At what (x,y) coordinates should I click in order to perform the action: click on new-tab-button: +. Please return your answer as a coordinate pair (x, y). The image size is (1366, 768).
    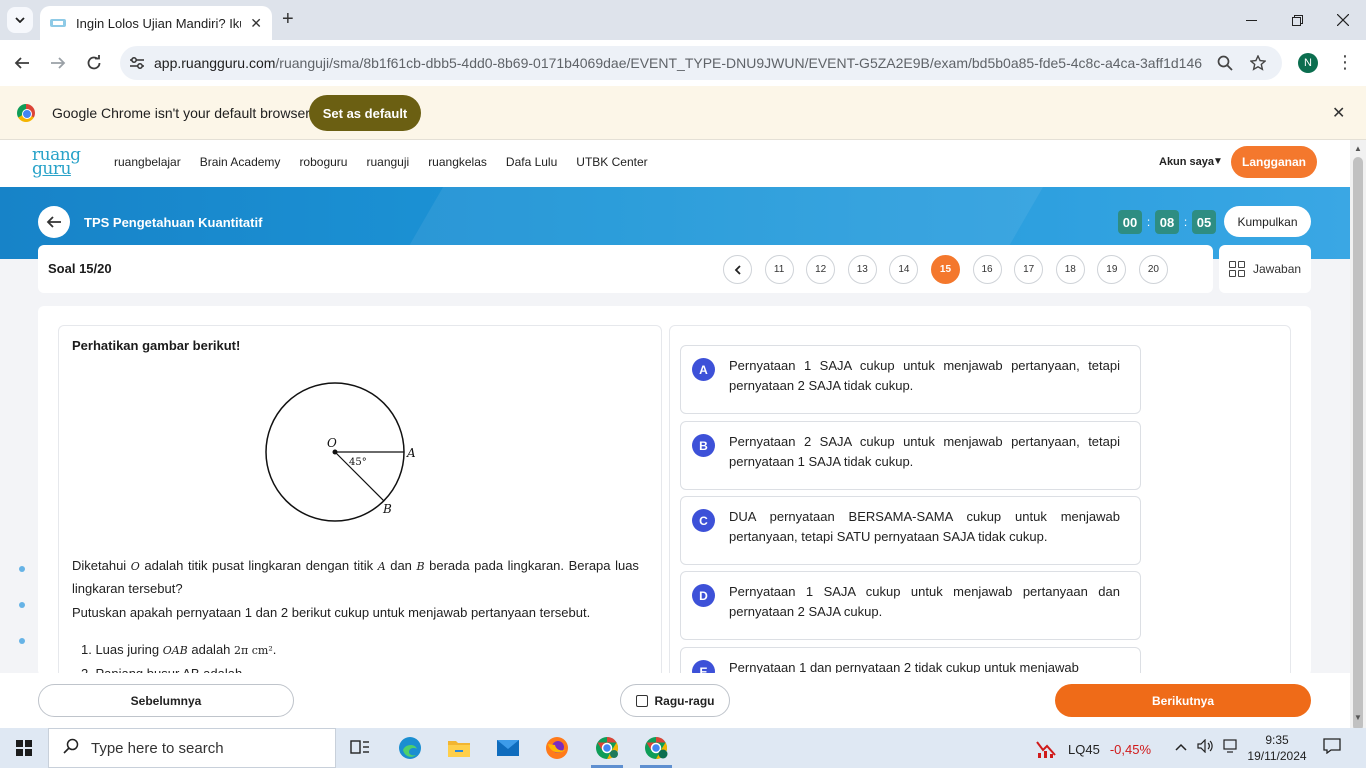
    Looking at the image, I should click on (288, 19).